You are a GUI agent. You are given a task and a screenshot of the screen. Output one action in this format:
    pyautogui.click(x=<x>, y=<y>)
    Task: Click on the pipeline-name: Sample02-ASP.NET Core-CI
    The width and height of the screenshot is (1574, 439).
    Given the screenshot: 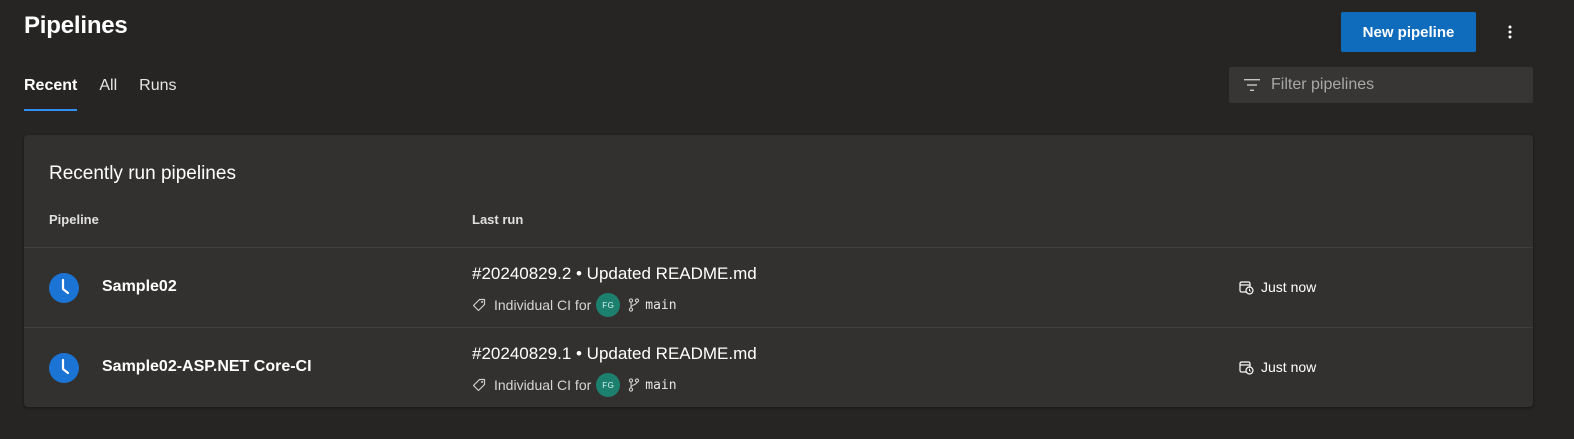 What is the action you would take?
    pyautogui.click(x=207, y=367)
    